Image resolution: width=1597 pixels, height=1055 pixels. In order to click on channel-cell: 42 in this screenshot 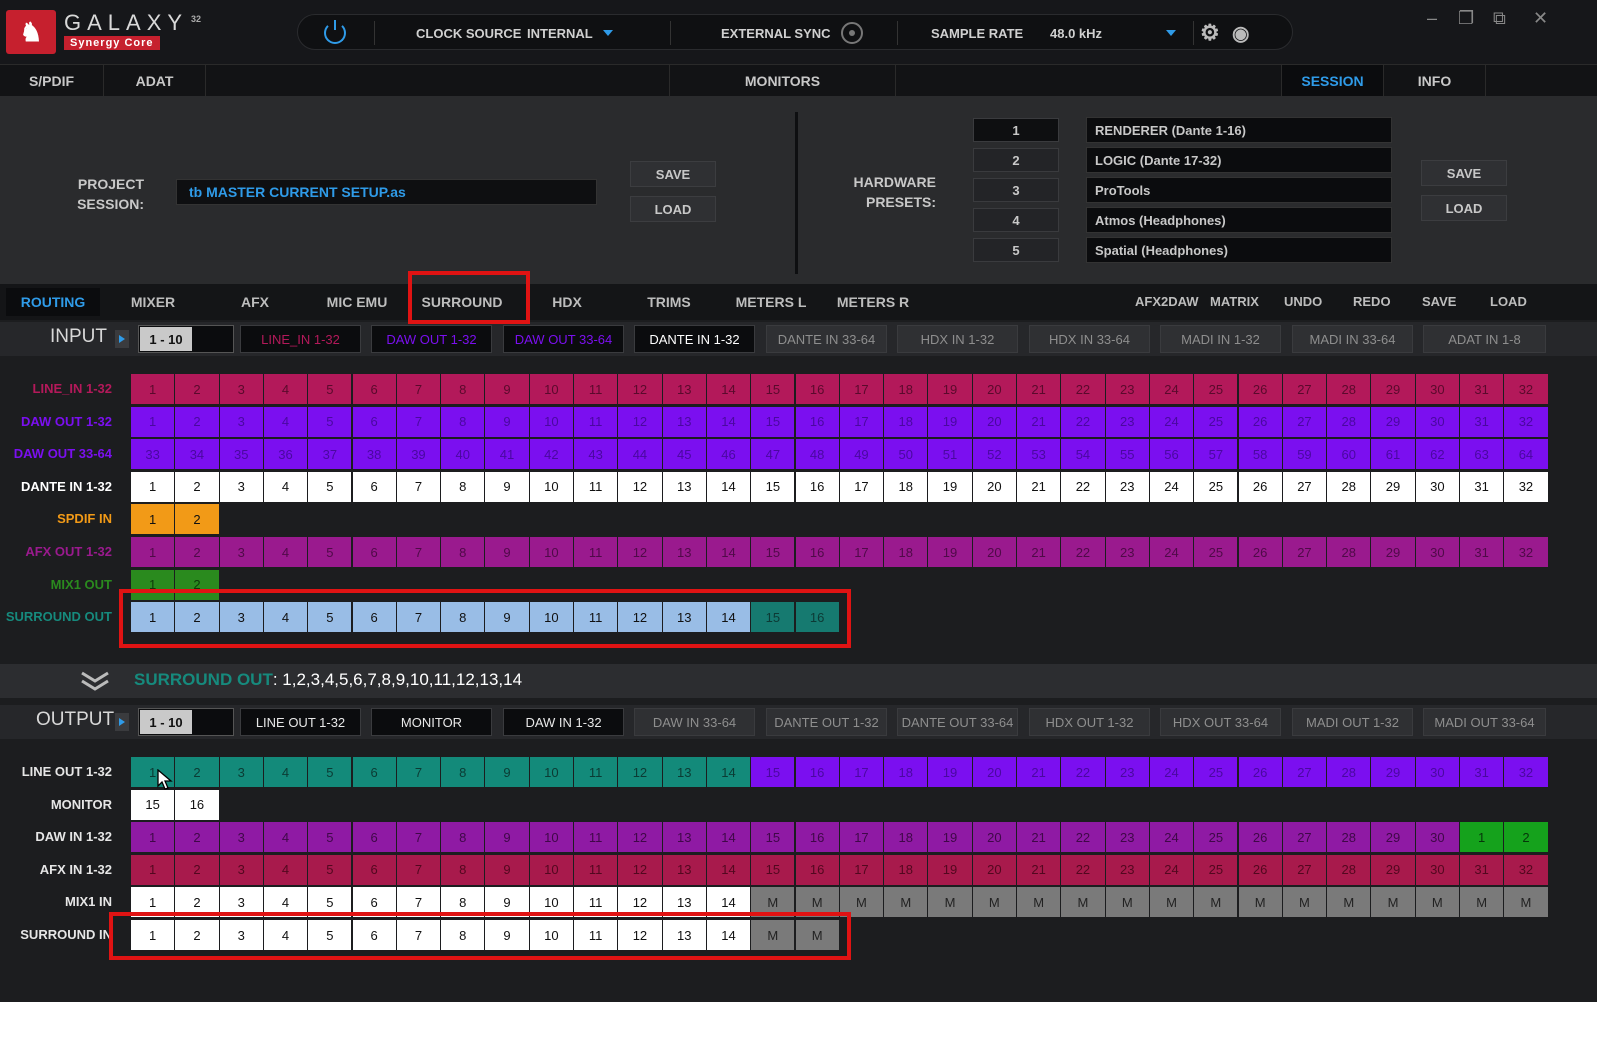, I will do `click(551, 454)`.